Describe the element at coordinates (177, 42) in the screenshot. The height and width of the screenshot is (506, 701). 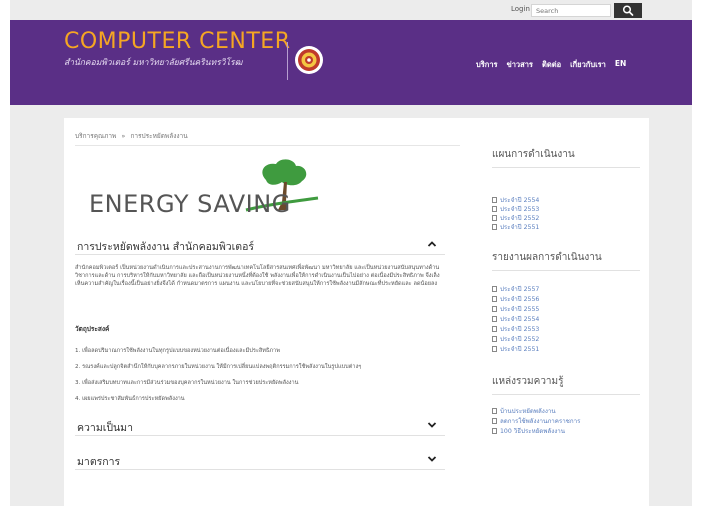
I see `site-title: COMPUTER CENTER` at that location.